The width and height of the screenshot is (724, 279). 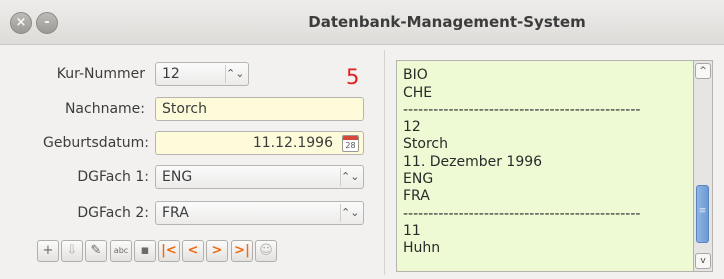 I want to click on nachname-label: Nachname:, so click(x=104, y=109).